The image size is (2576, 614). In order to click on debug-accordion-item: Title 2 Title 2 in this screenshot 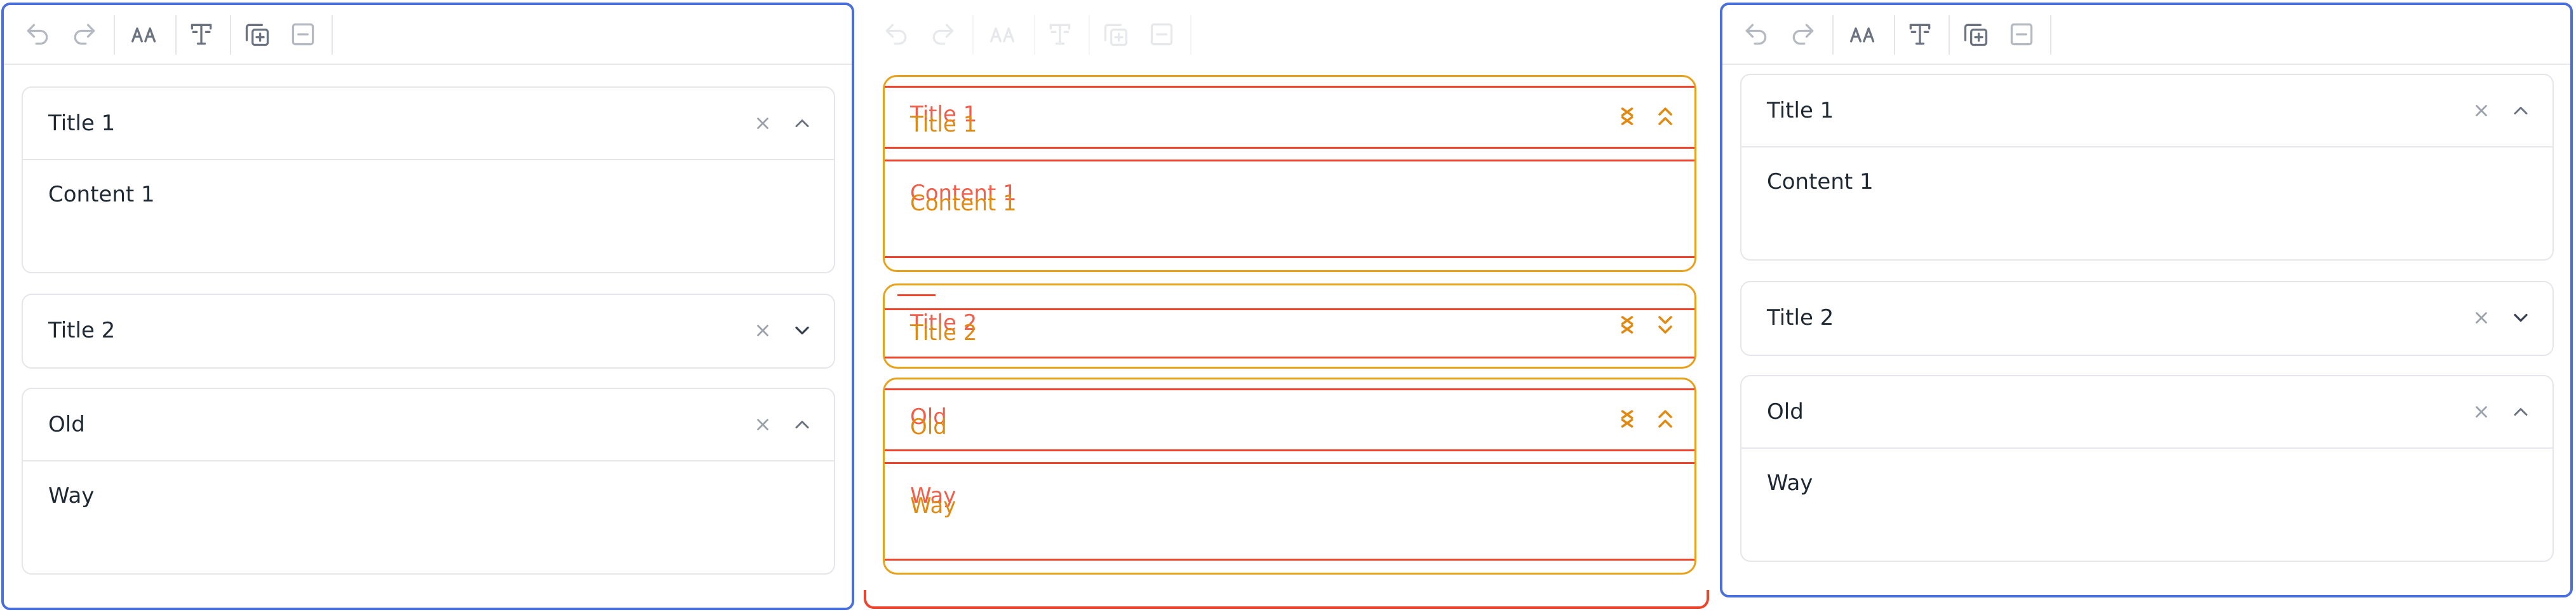, I will do `click(1289, 326)`.